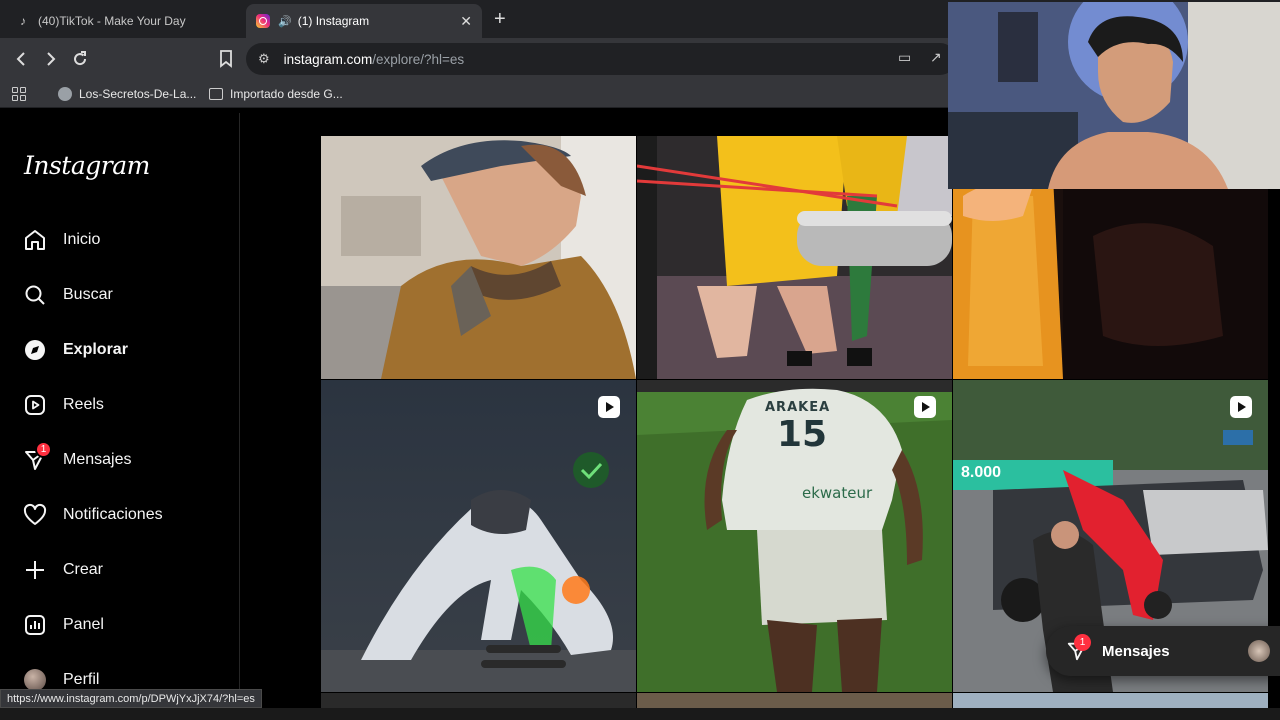 The width and height of the screenshot is (1280, 720). What do you see at coordinates (65, 94) in the screenshot?
I see `globe-icon` at bounding box center [65, 94].